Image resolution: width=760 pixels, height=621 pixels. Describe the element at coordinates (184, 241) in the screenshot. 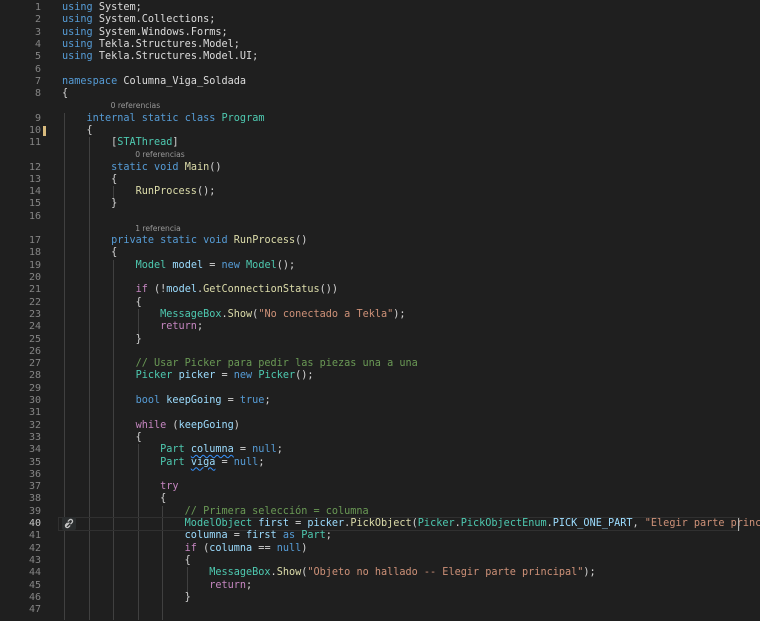

I see `code-text: private static void RunProcess()` at that location.